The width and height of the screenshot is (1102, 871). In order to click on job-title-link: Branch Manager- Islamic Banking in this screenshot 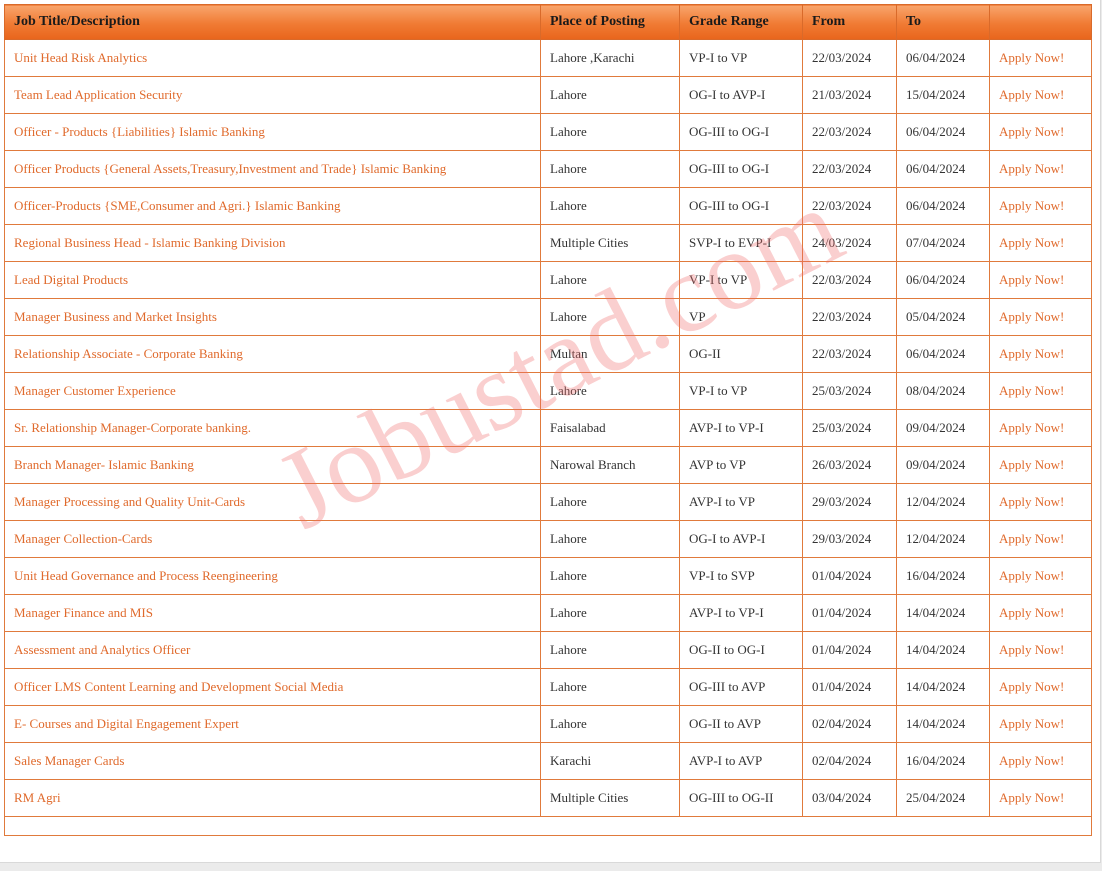, I will do `click(272, 465)`.